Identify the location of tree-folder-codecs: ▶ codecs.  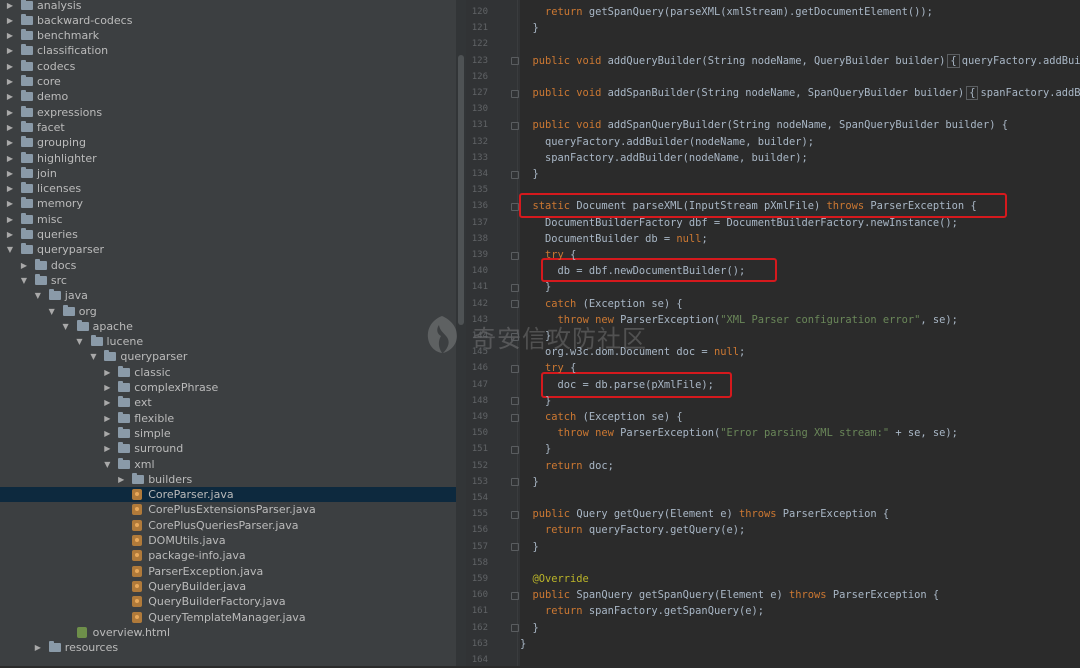
(228, 66).